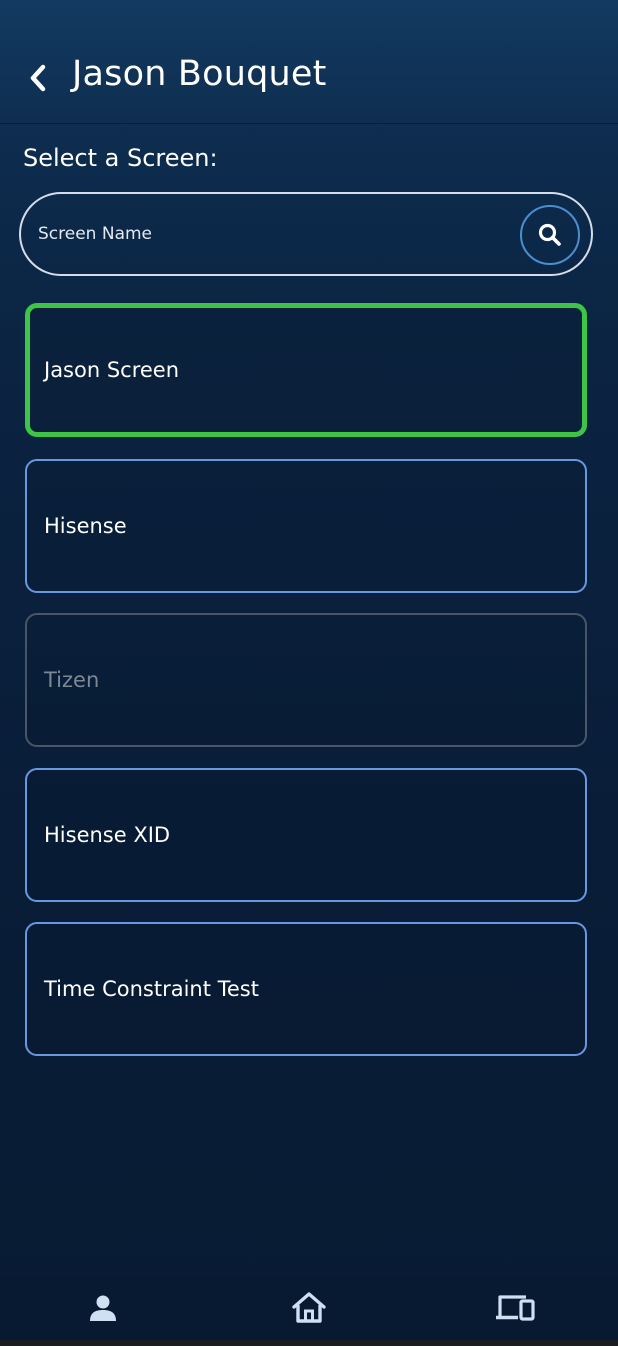 This screenshot has height=1346, width=618. I want to click on home-icon, so click(309, 1307).